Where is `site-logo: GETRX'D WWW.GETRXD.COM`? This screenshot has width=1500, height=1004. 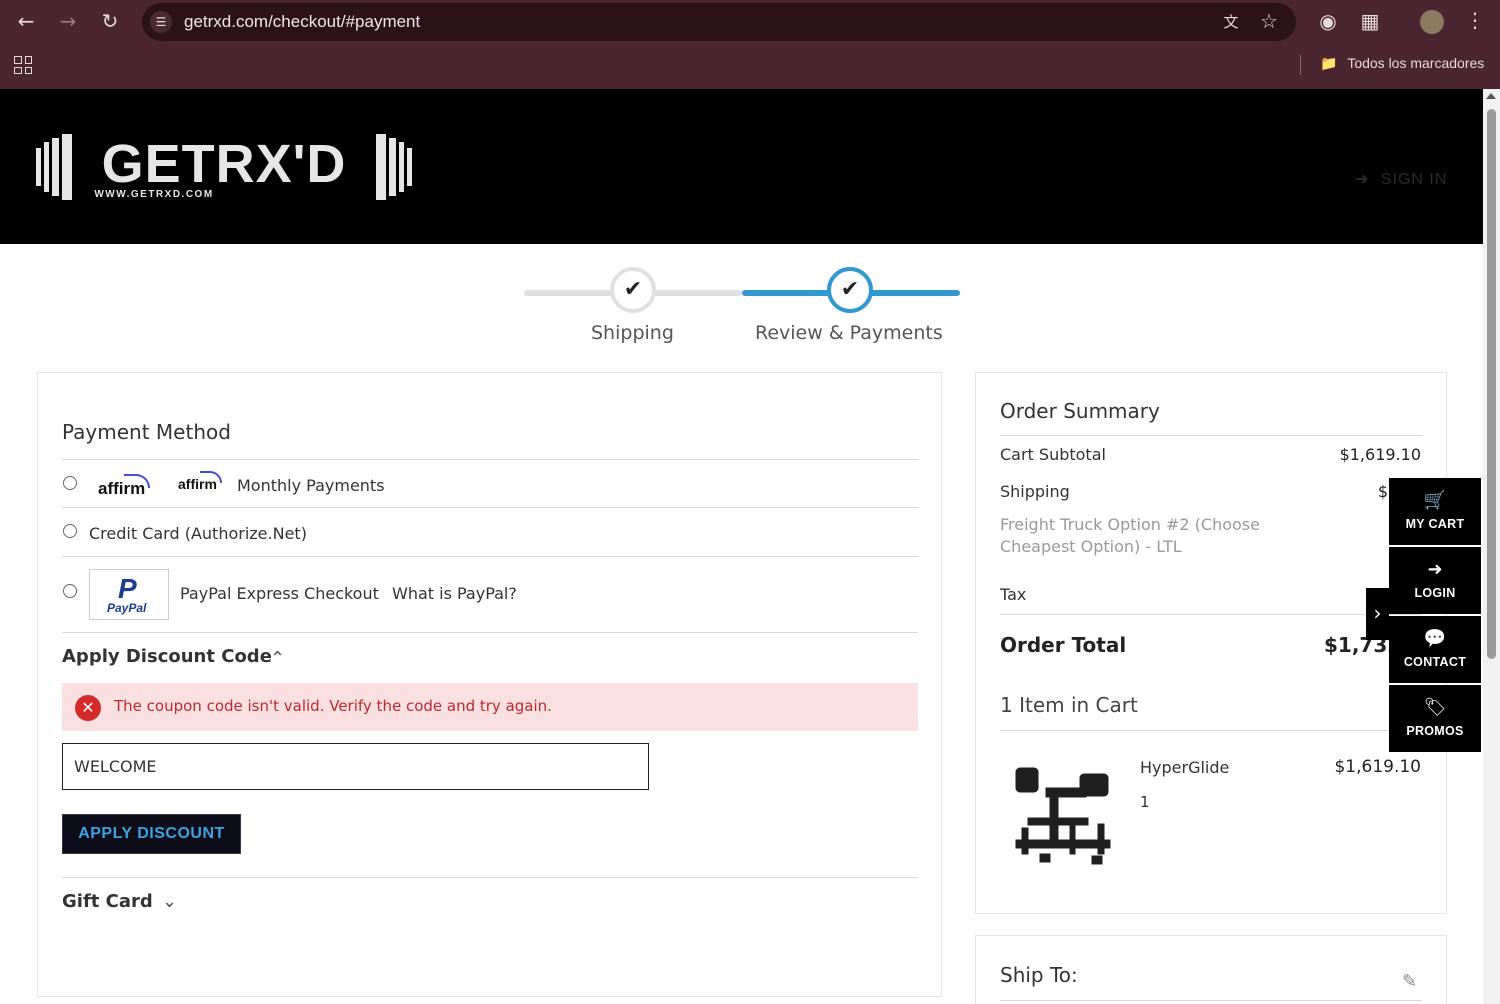
site-logo: GETRX'D WWW.GETRXD.COM is located at coordinates (224, 167).